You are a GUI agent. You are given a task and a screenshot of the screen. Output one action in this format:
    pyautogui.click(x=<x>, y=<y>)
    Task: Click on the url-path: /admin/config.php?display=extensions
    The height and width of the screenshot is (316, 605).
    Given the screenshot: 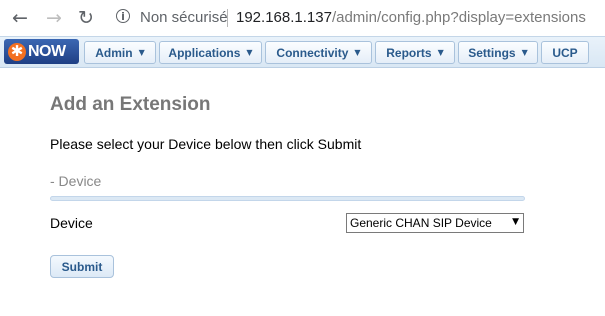 What is the action you would take?
    pyautogui.click(x=458, y=17)
    